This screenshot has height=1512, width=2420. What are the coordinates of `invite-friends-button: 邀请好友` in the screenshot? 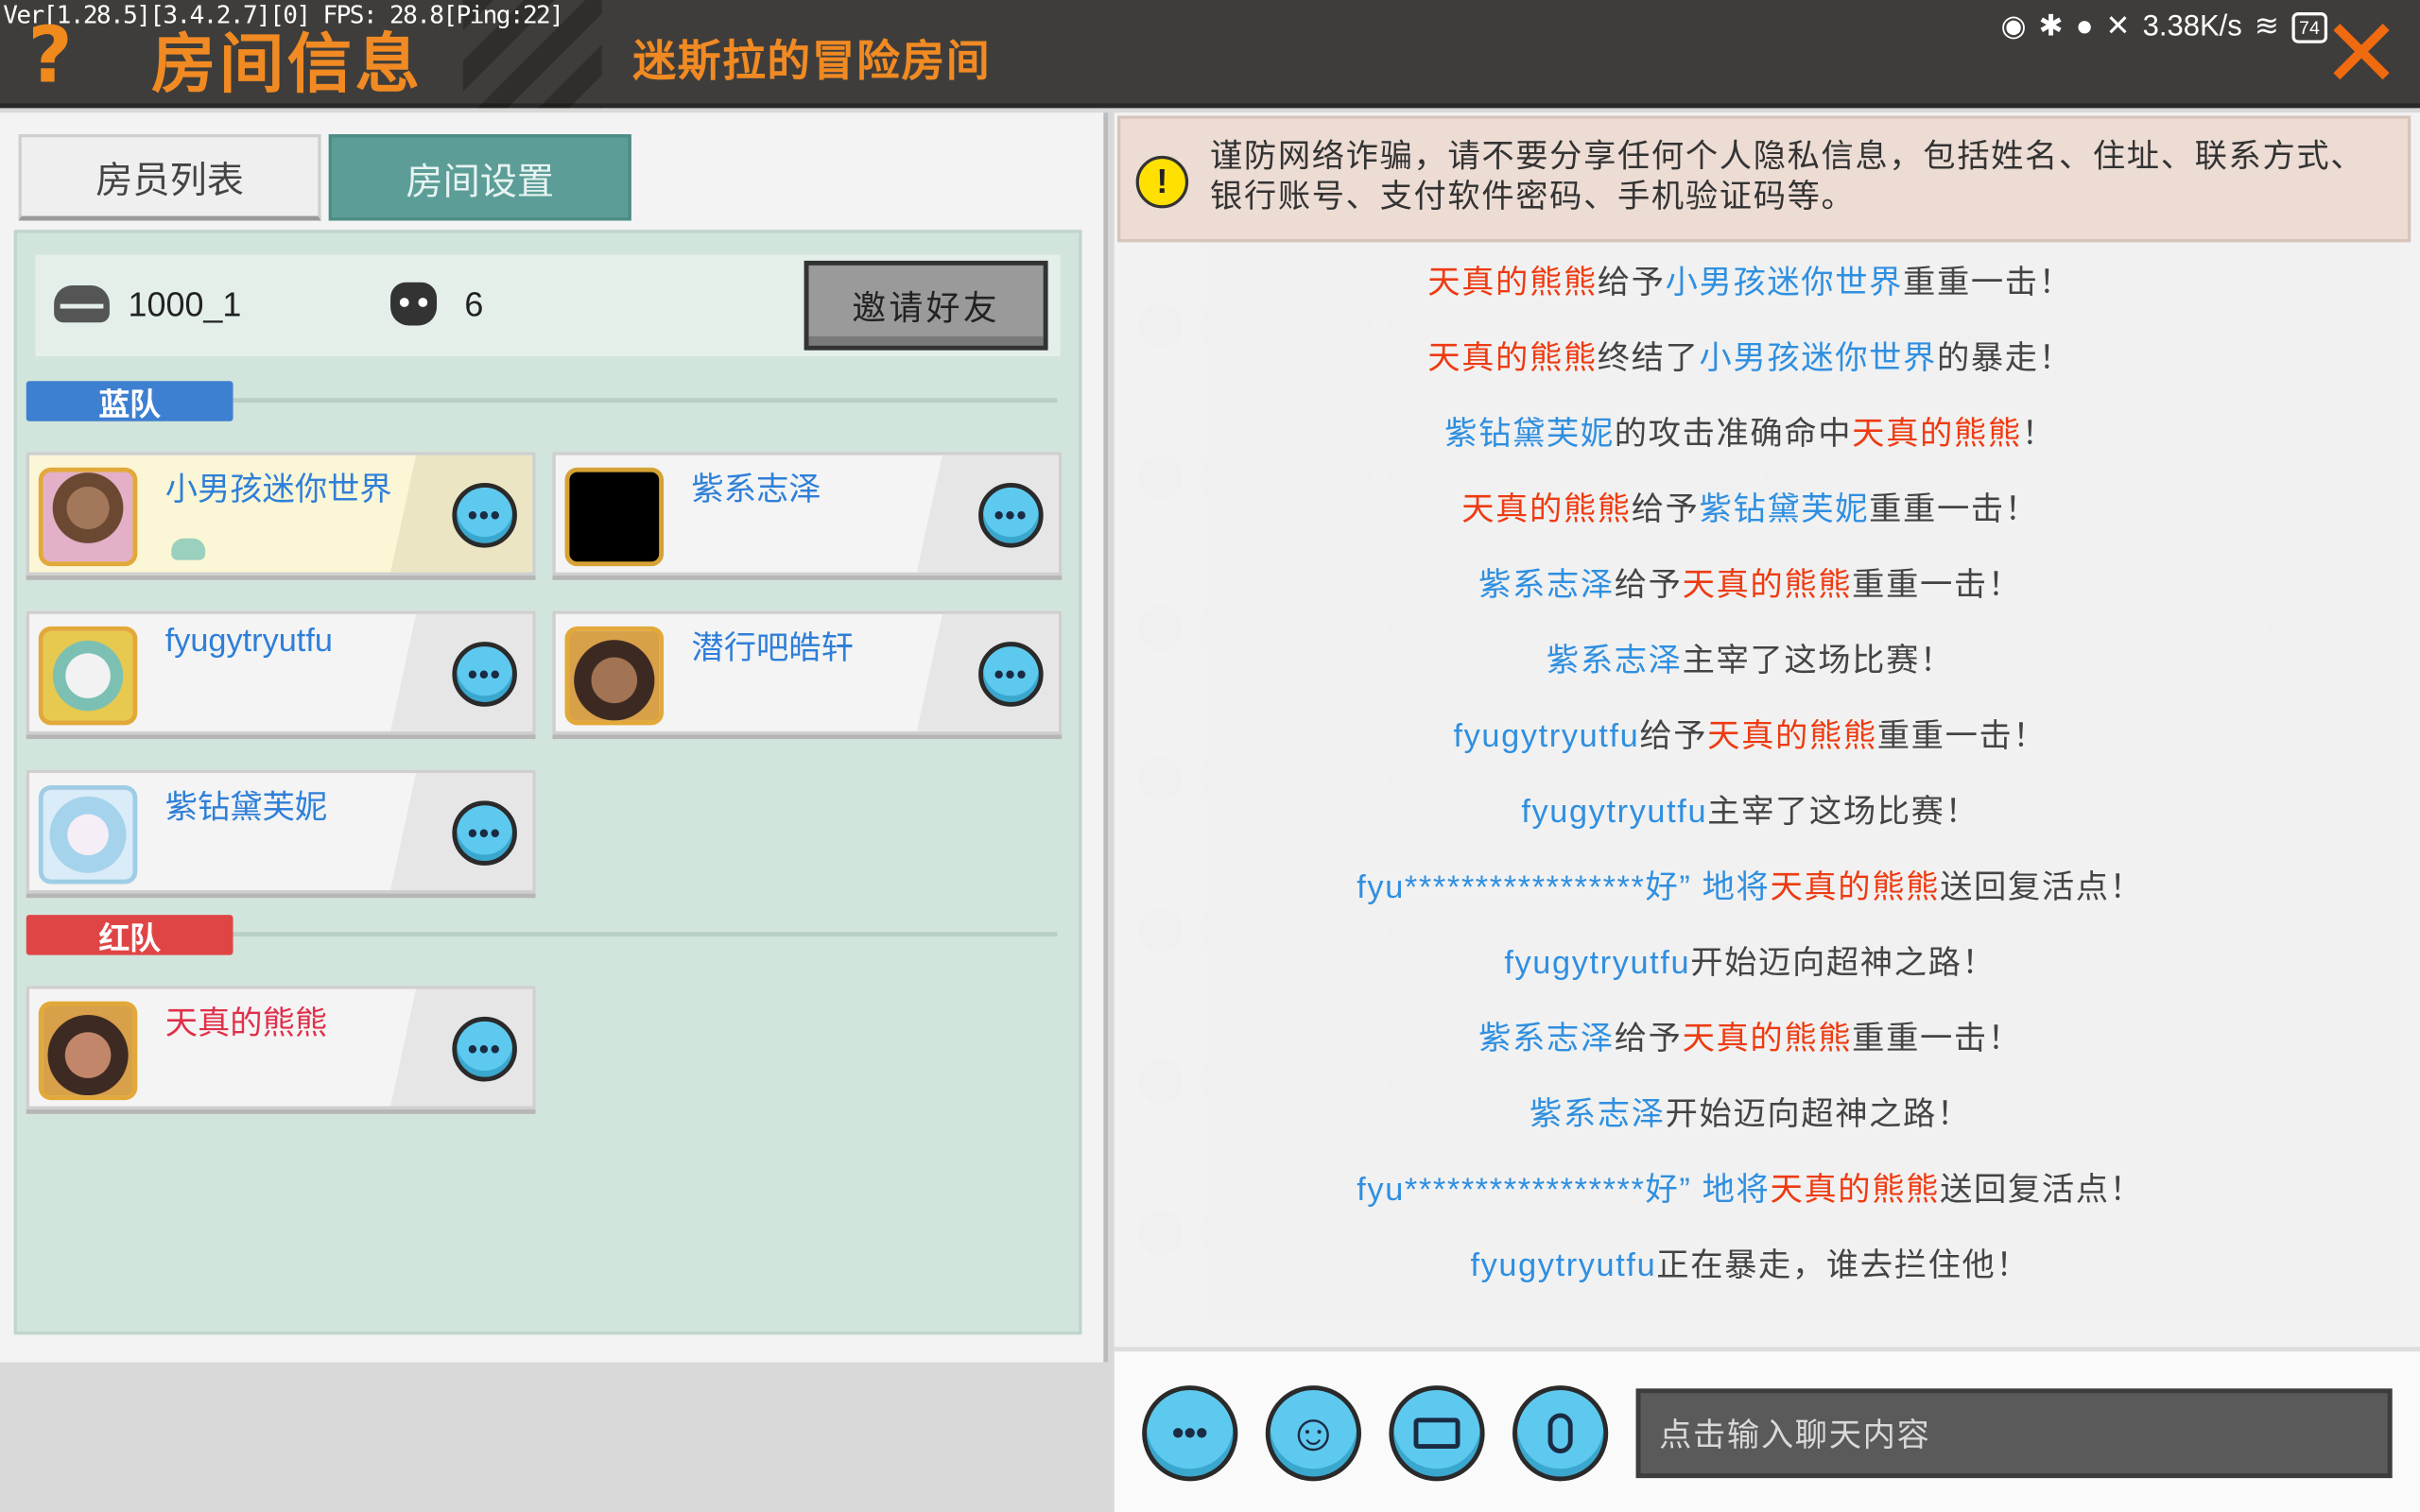 It's located at (926, 305).